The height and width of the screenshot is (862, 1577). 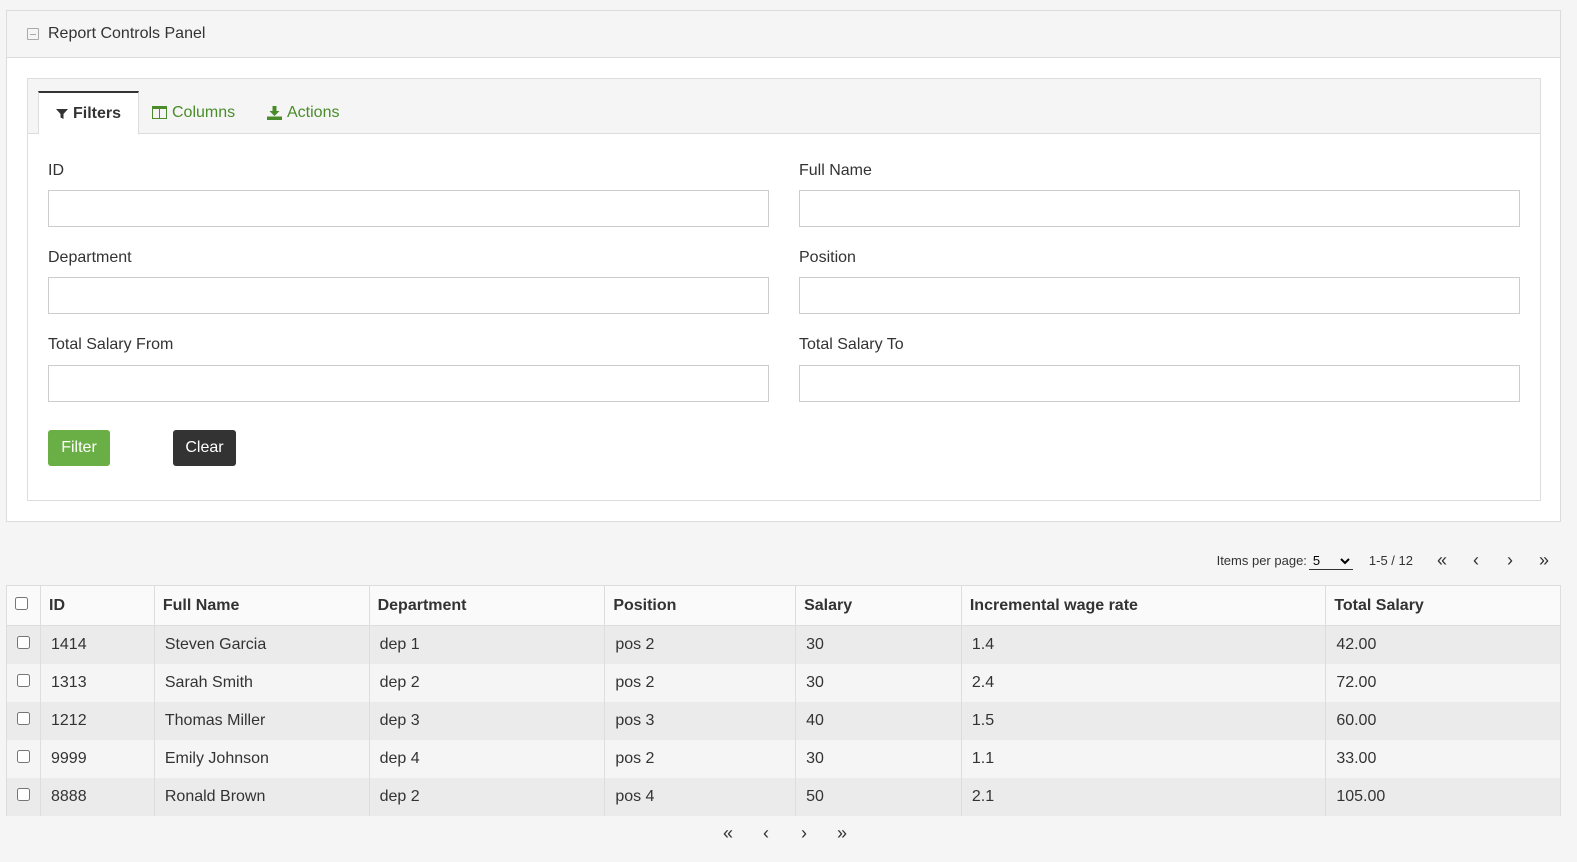 I want to click on department-input, so click(x=408, y=295).